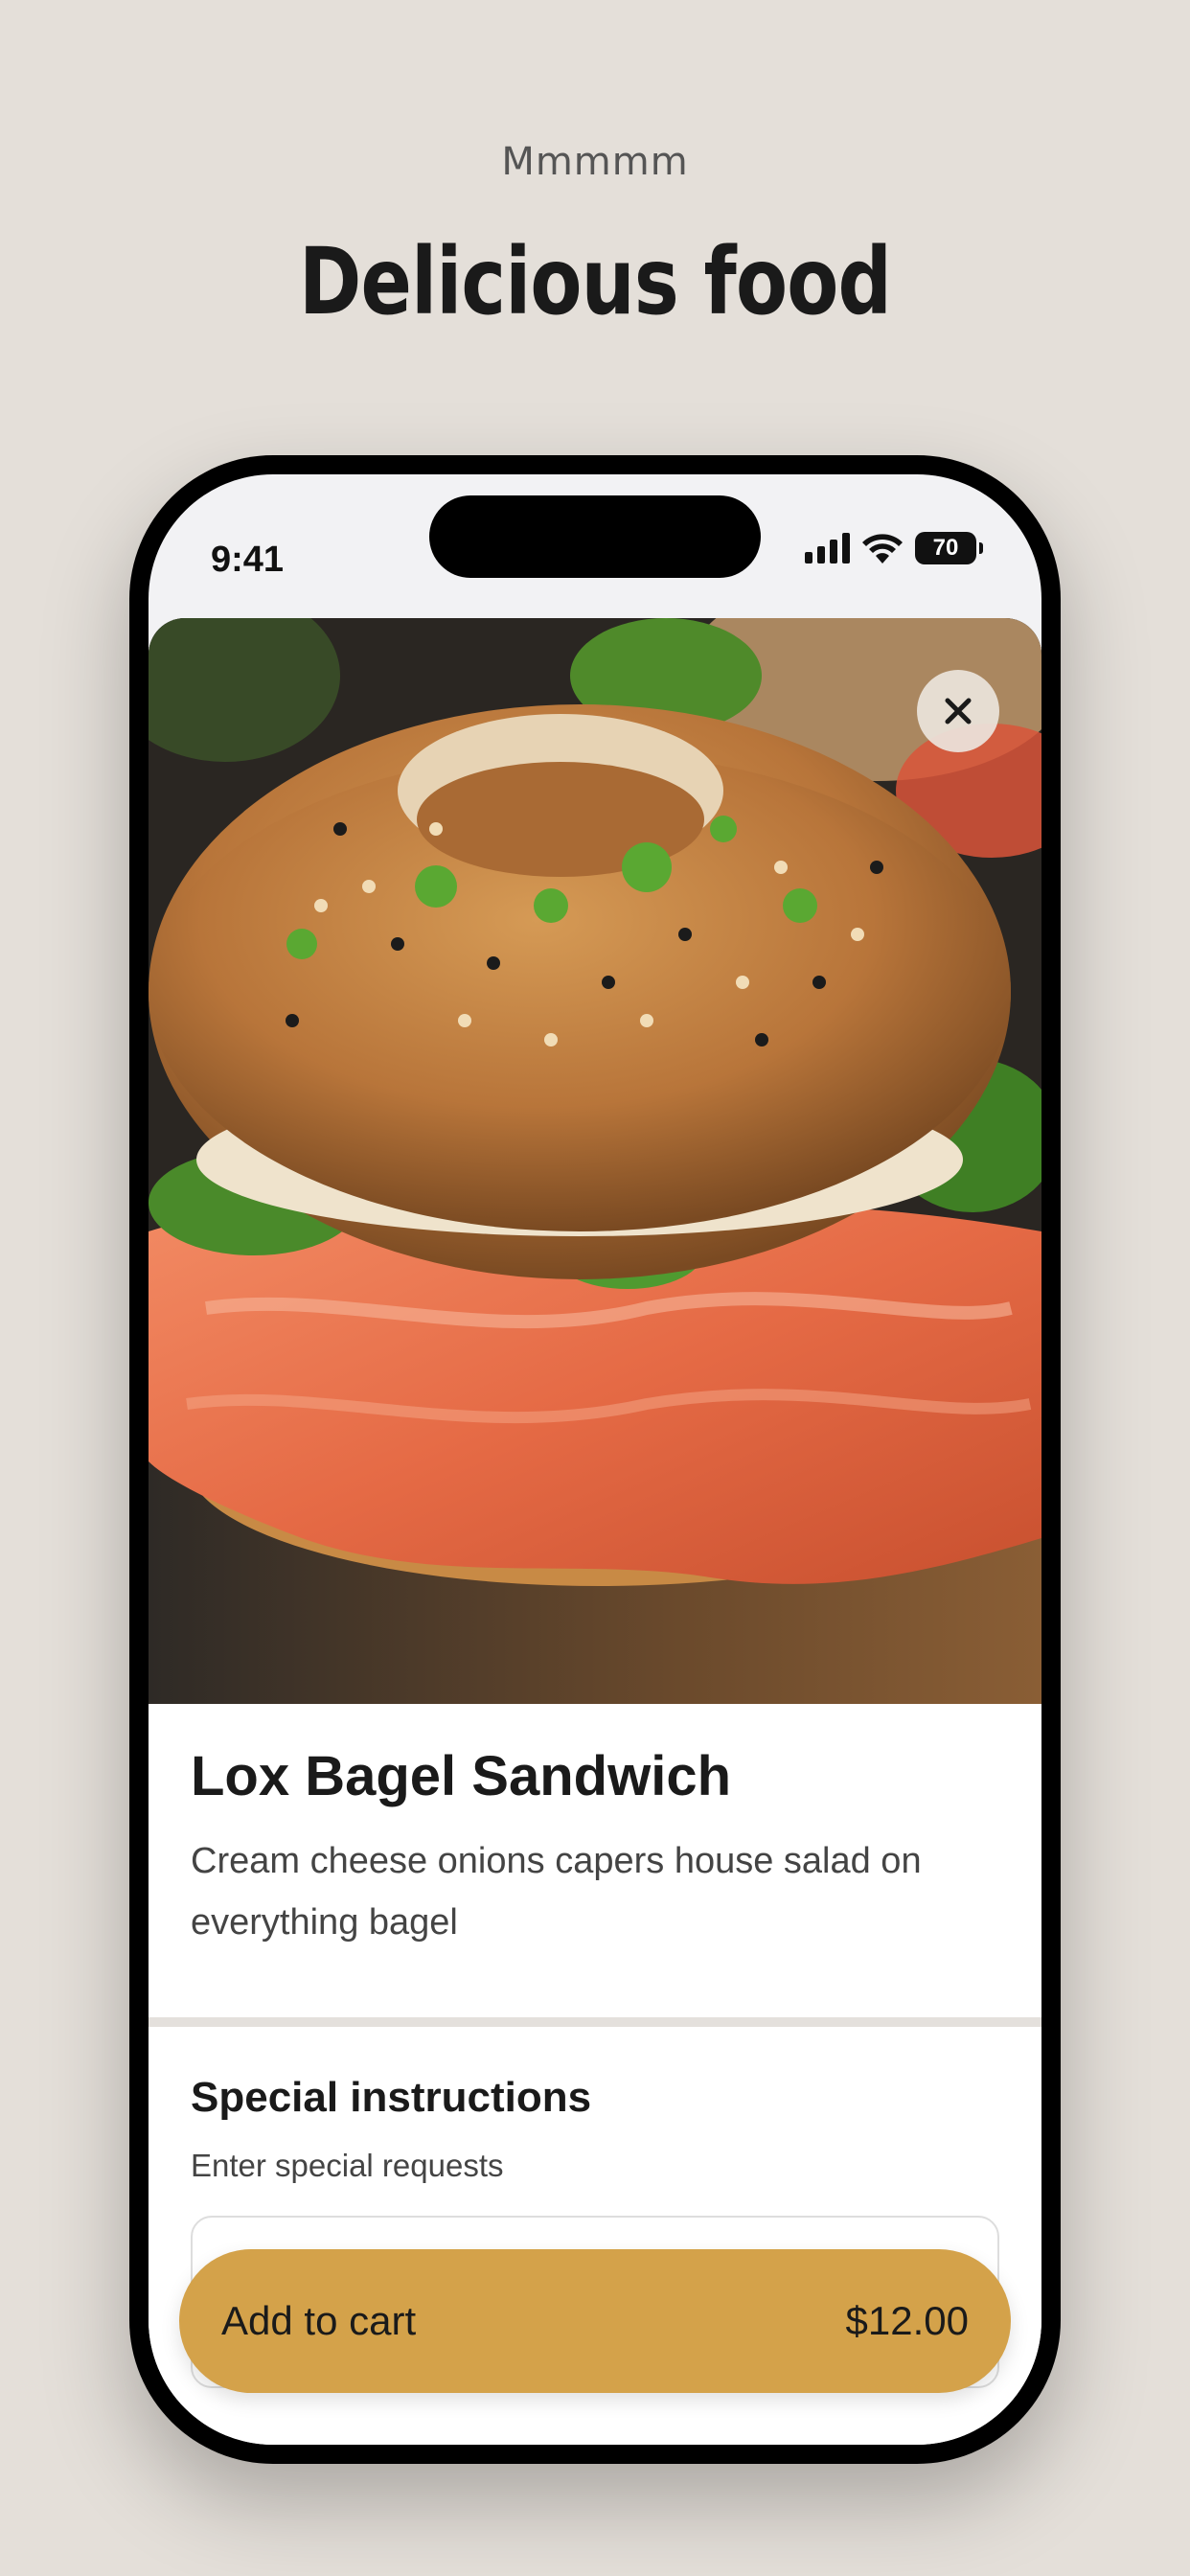 The image size is (1190, 2576). I want to click on eyebrow-text: Mmmmm, so click(595, 162).